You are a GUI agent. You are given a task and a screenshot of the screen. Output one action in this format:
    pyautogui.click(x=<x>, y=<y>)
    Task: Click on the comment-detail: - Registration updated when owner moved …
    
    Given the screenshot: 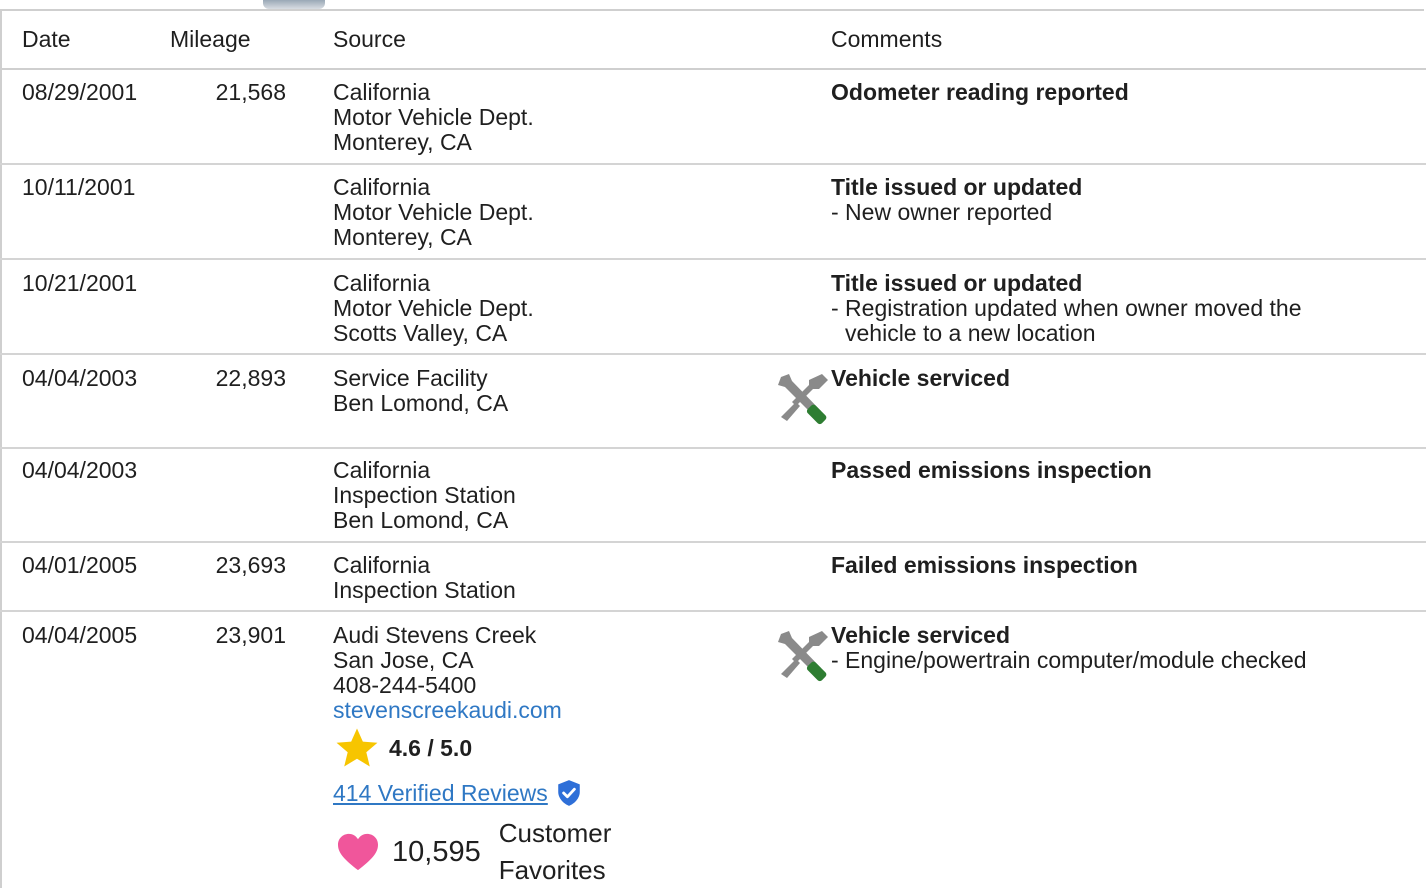 What is the action you would take?
    pyautogui.click(x=1066, y=308)
    